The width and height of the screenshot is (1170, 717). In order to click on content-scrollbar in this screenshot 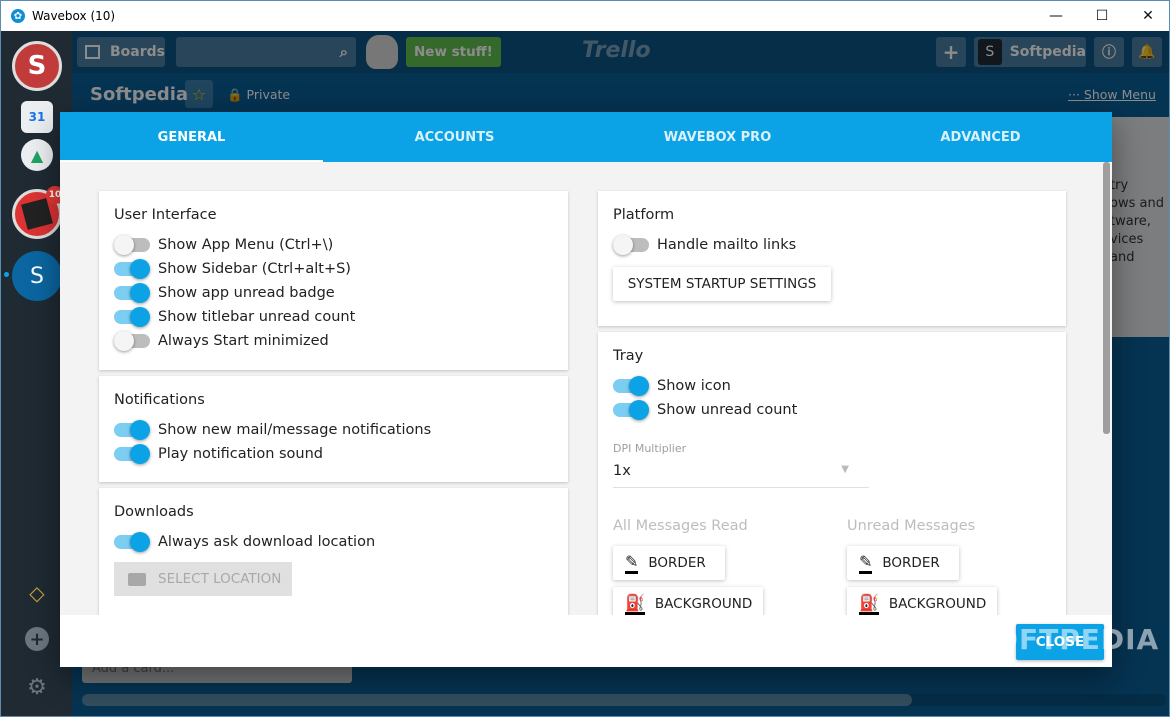, I will do `click(1106, 388)`.